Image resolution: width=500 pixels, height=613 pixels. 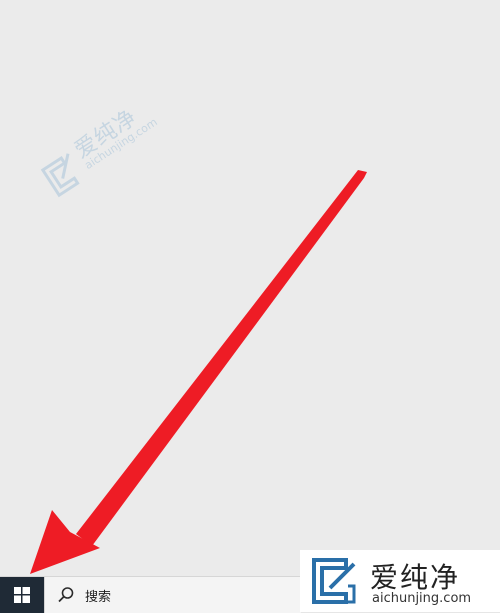 What do you see at coordinates (111, 151) in the screenshot?
I see `watermark: 爱纯净 aichunjing.com` at bounding box center [111, 151].